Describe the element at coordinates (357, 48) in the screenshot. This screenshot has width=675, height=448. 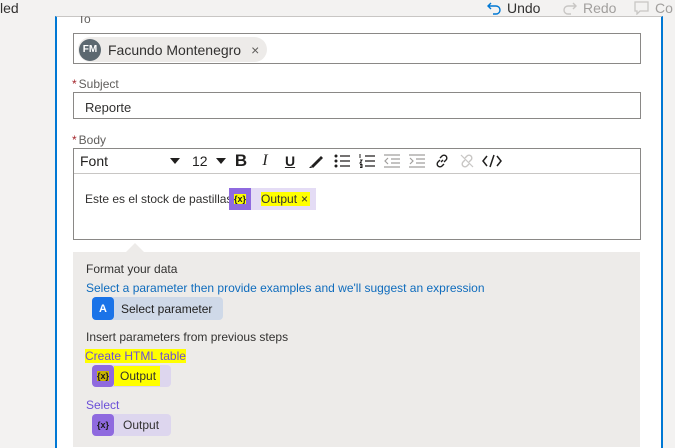
I see `to-field: FM Facundo Montenegro ×` at that location.